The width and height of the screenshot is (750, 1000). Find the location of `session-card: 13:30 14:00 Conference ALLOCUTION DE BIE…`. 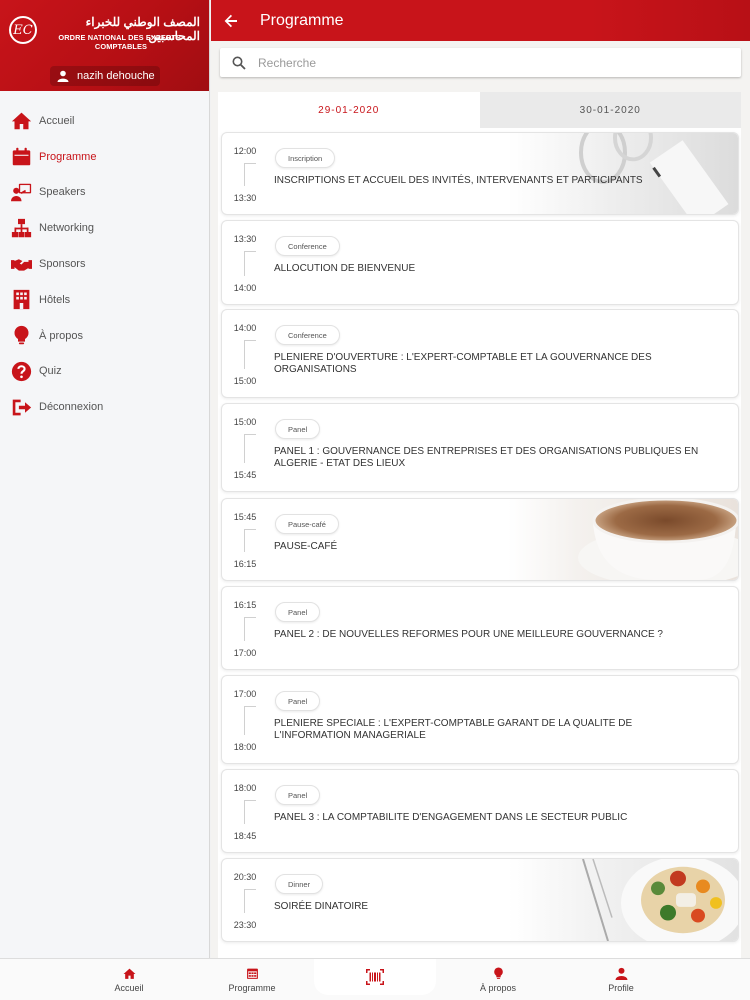

session-card: 13:30 14:00 Conference ALLOCUTION DE BIE… is located at coordinates (480, 262).